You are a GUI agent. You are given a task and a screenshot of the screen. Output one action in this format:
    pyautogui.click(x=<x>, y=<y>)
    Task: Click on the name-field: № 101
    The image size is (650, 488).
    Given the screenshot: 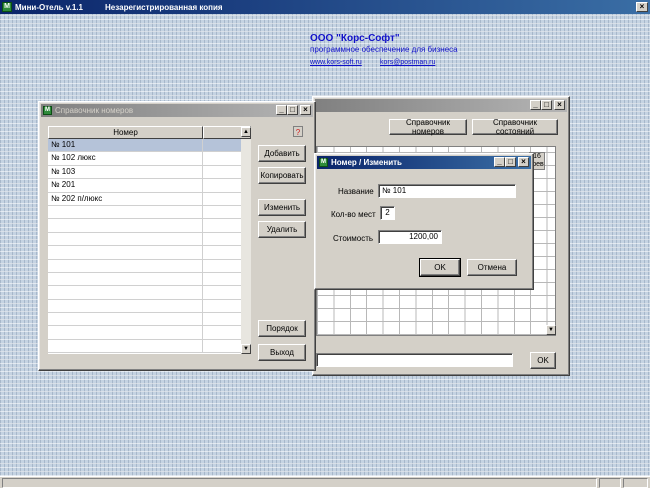 What is the action you would take?
    pyautogui.click(x=447, y=191)
    